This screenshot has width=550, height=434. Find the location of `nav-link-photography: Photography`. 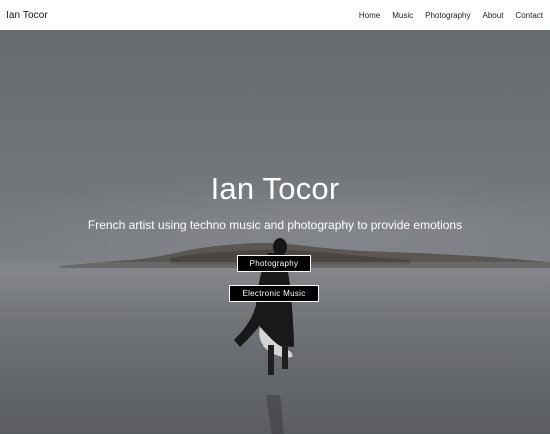

nav-link-photography: Photography is located at coordinates (447, 15).